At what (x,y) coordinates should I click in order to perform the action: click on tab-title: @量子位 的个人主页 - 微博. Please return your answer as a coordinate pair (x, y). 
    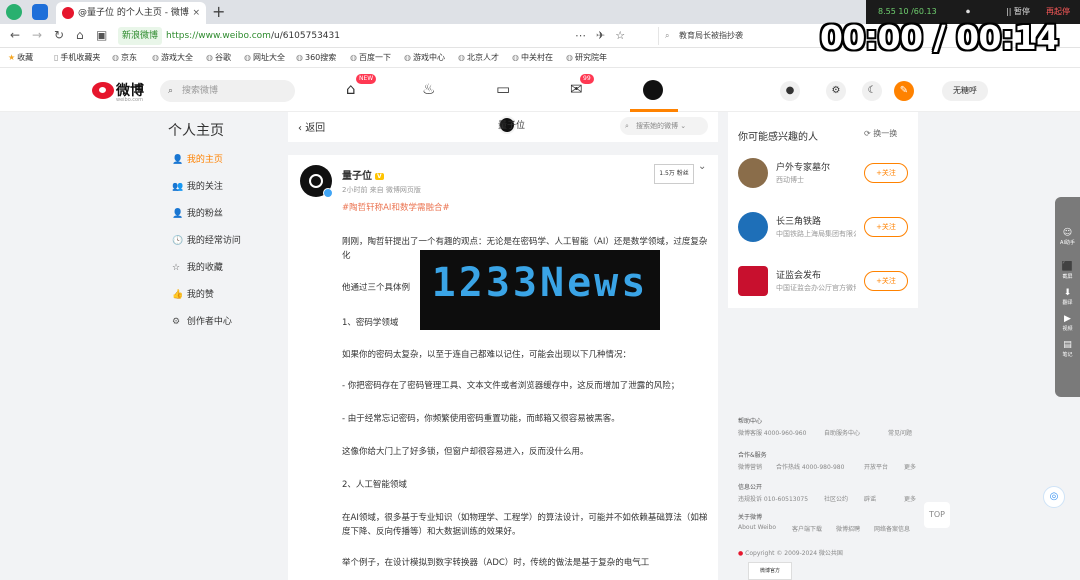
    Looking at the image, I should click on (133, 13).